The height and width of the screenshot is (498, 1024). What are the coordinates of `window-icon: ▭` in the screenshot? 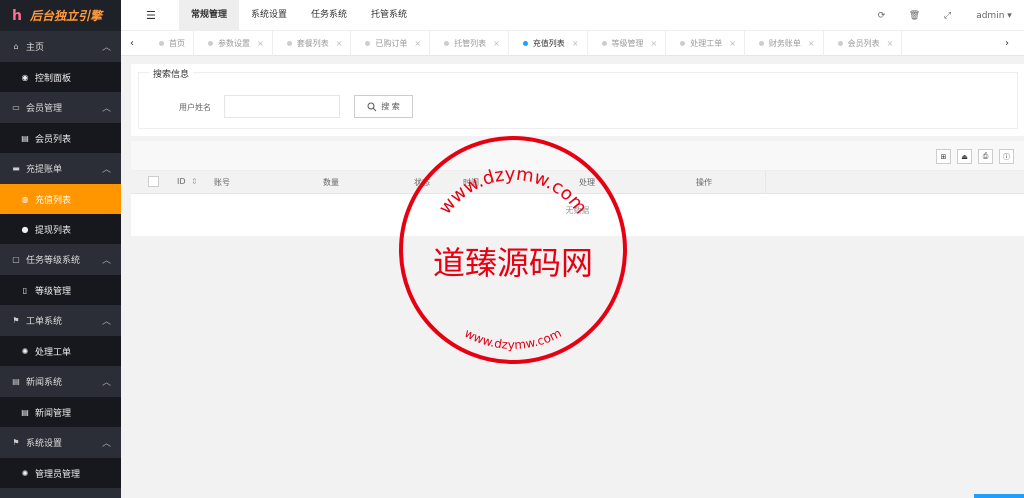 It's located at (16, 107).